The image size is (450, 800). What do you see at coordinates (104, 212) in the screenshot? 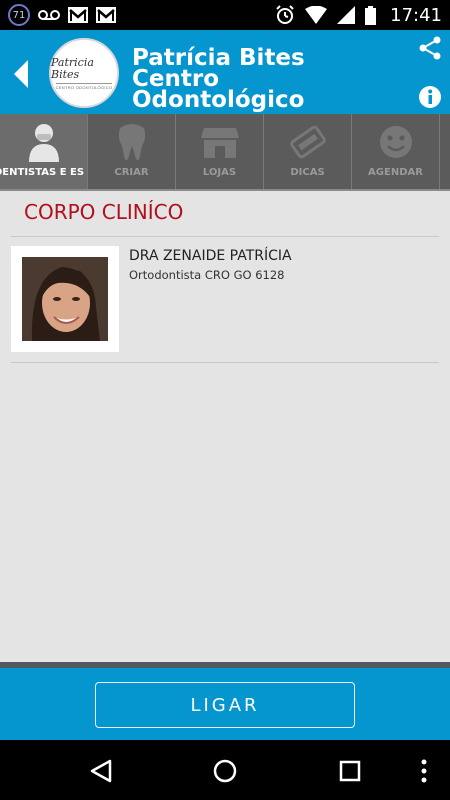
I see `section-title: CORPO CLINÍCO` at bounding box center [104, 212].